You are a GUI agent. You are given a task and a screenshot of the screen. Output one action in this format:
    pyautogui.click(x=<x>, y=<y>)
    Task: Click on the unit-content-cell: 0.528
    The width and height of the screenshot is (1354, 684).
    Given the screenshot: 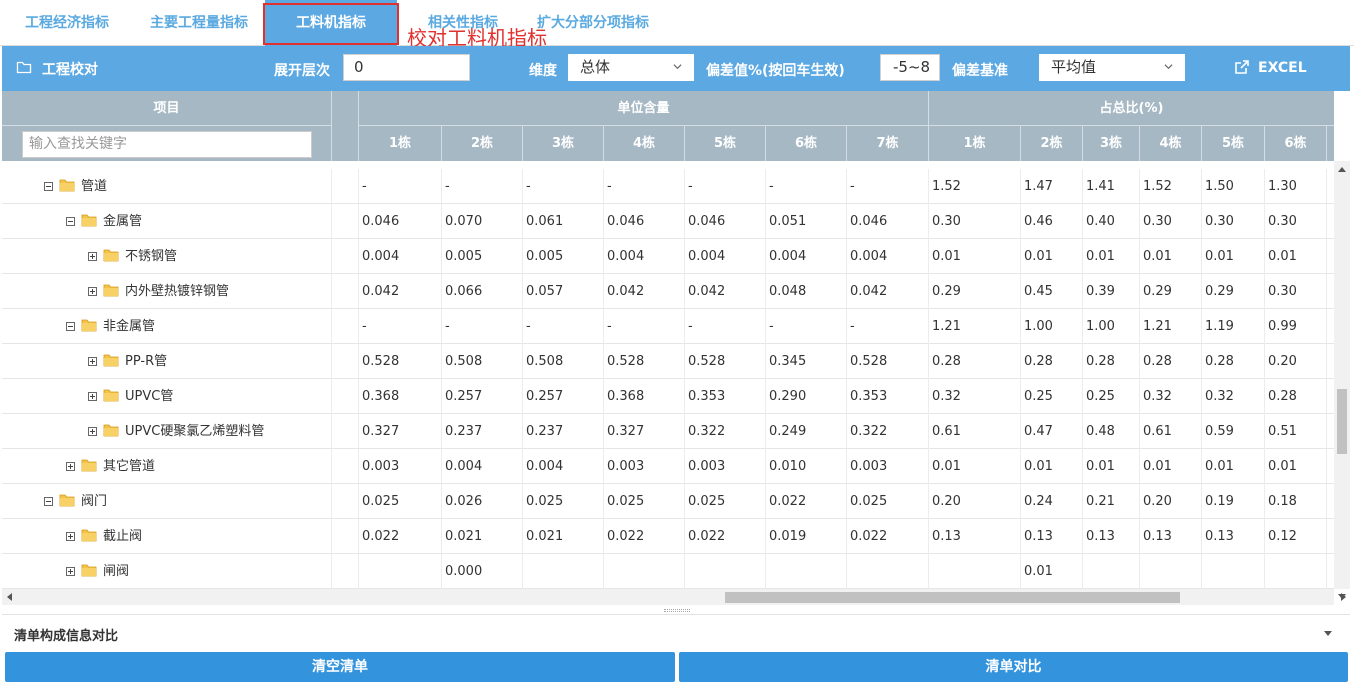 What is the action you would take?
    pyautogui.click(x=400, y=361)
    